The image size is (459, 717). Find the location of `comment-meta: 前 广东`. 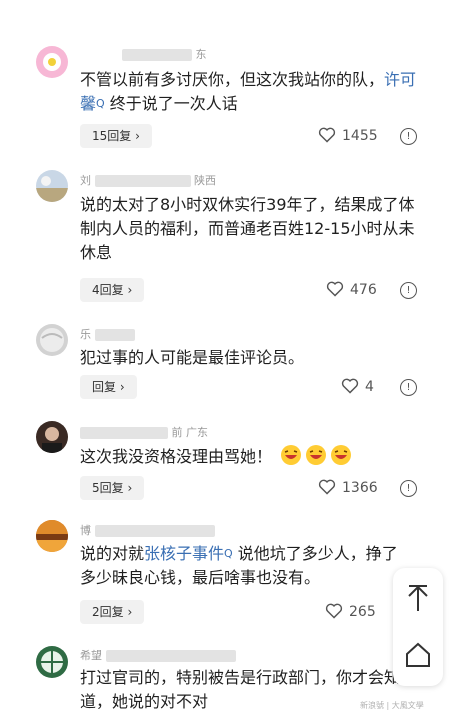

comment-meta: 前 广东 is located at coordinates (144, 432).